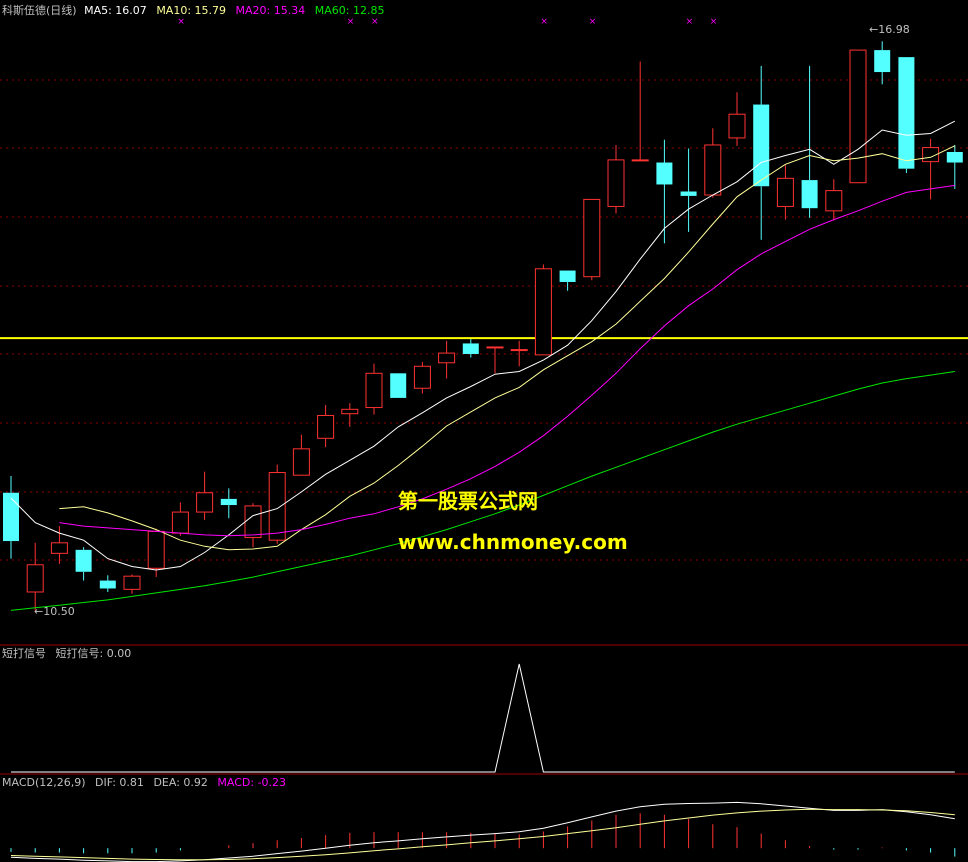  I want to click on ma10-legend: MA10: 15.79, so click(191, 10).